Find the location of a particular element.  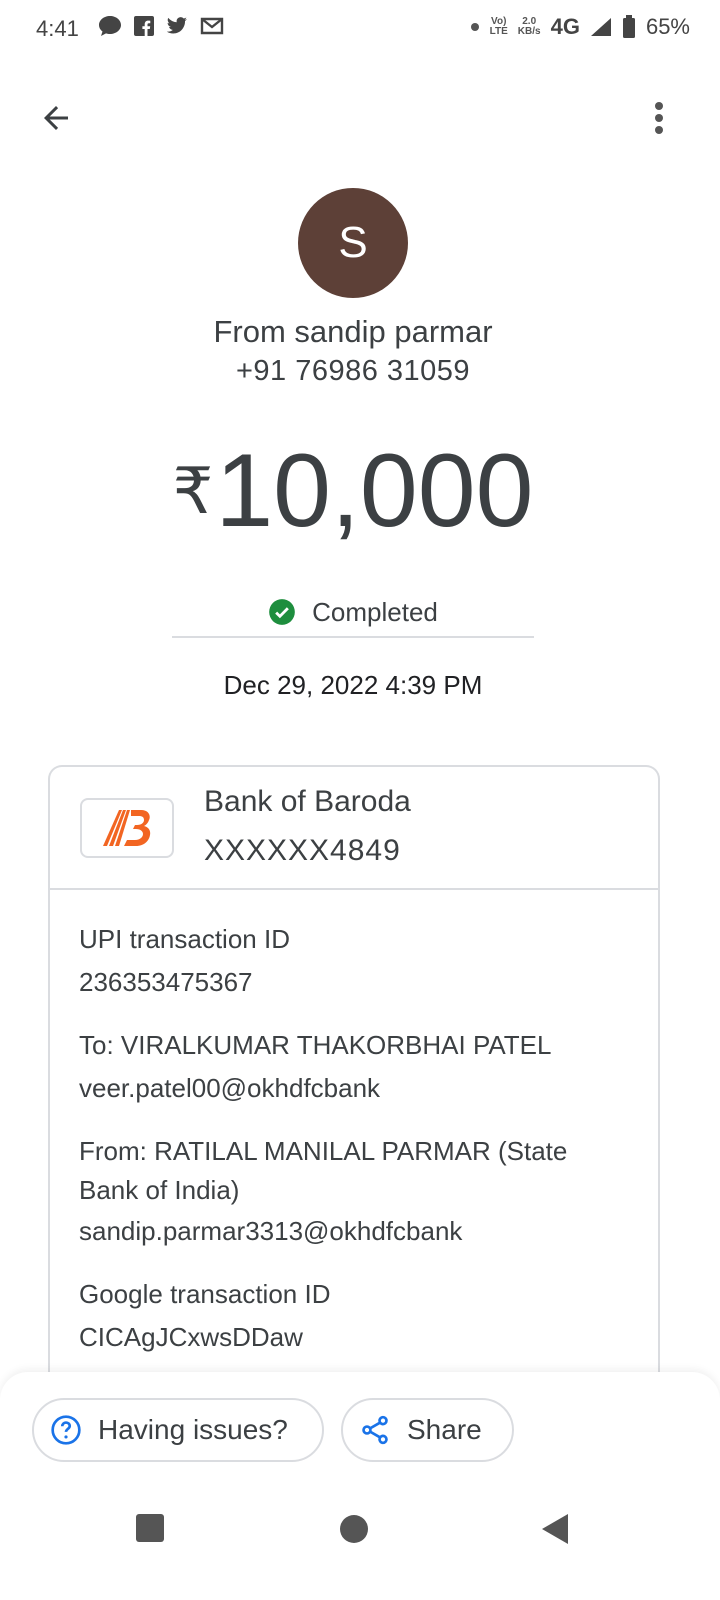

to-upi-address: veer.patel00@okhdfcbank is located at coordinates (230, 1088).